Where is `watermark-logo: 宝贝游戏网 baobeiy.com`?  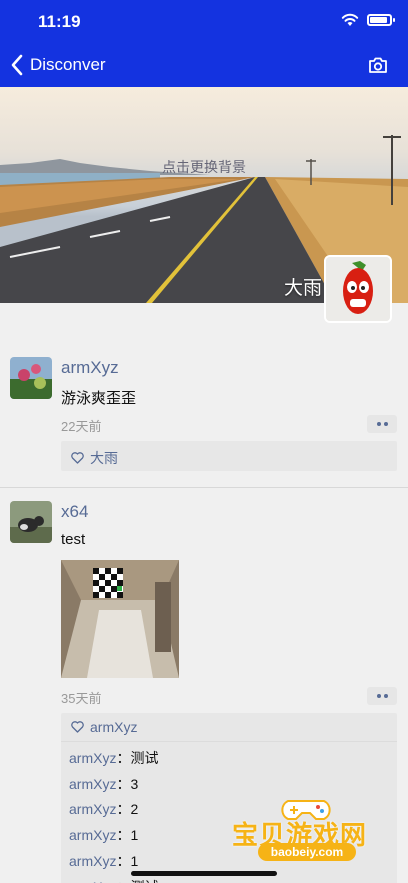
watermark-logo: 宝贝游戏网 baobeiy.com is located at coordinates (306, 830).